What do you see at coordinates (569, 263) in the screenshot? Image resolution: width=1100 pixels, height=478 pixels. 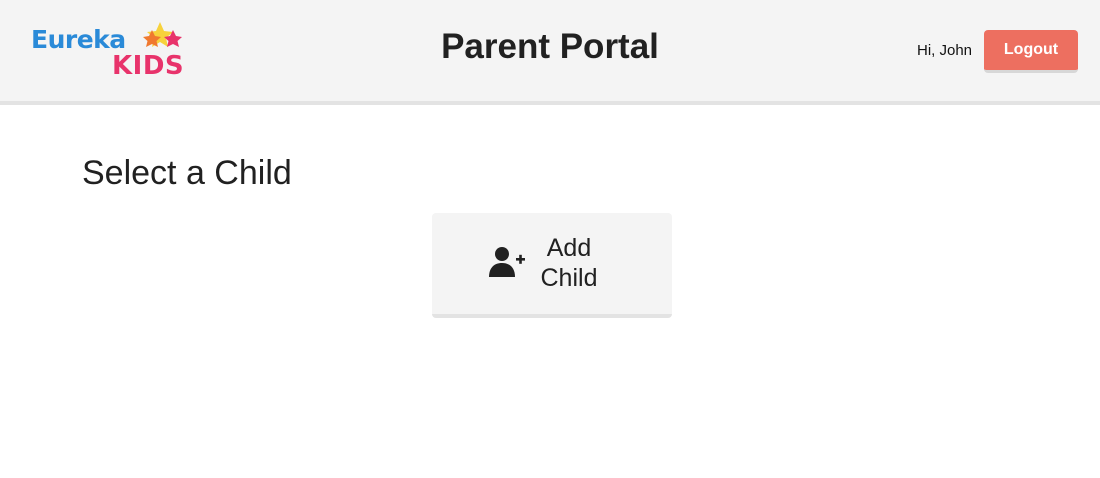 I see `add-child-label: Add Child` at bounding box center [569, 263].